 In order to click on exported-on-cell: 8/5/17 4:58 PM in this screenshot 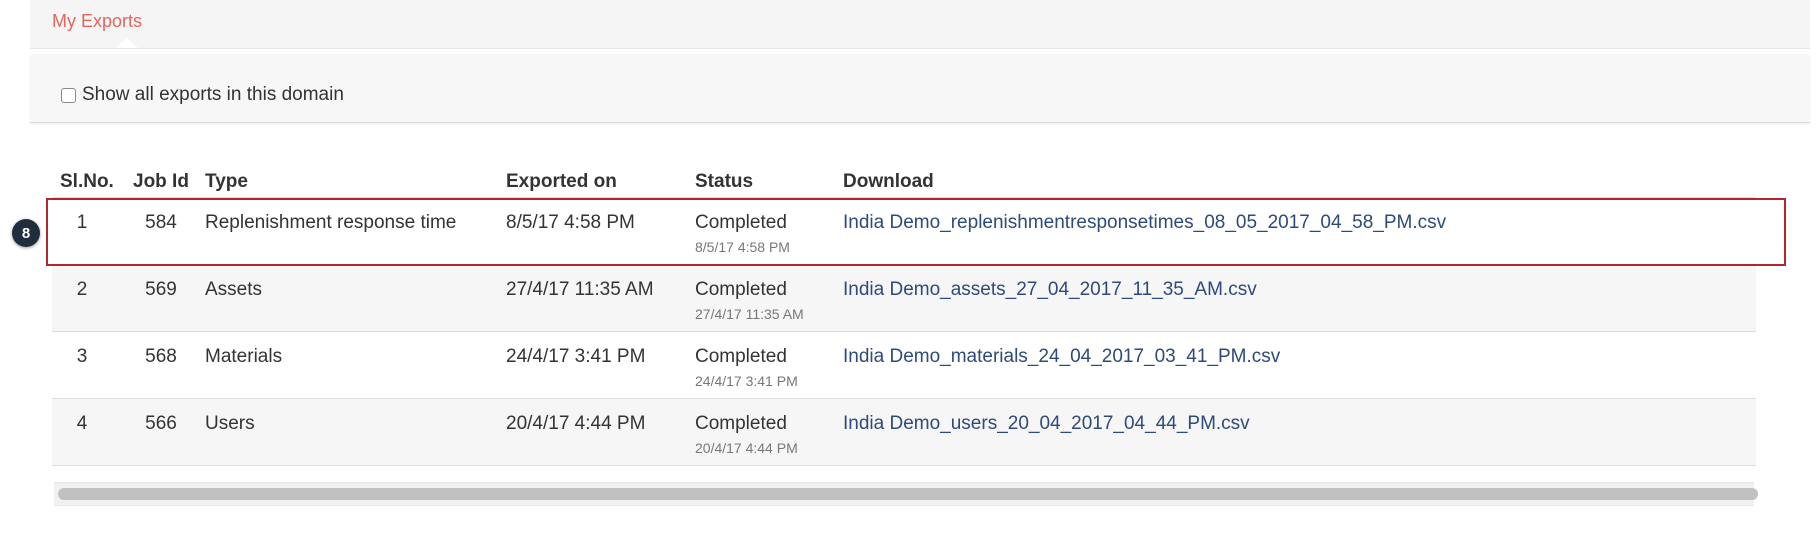, I will do `click(570, 222)`.